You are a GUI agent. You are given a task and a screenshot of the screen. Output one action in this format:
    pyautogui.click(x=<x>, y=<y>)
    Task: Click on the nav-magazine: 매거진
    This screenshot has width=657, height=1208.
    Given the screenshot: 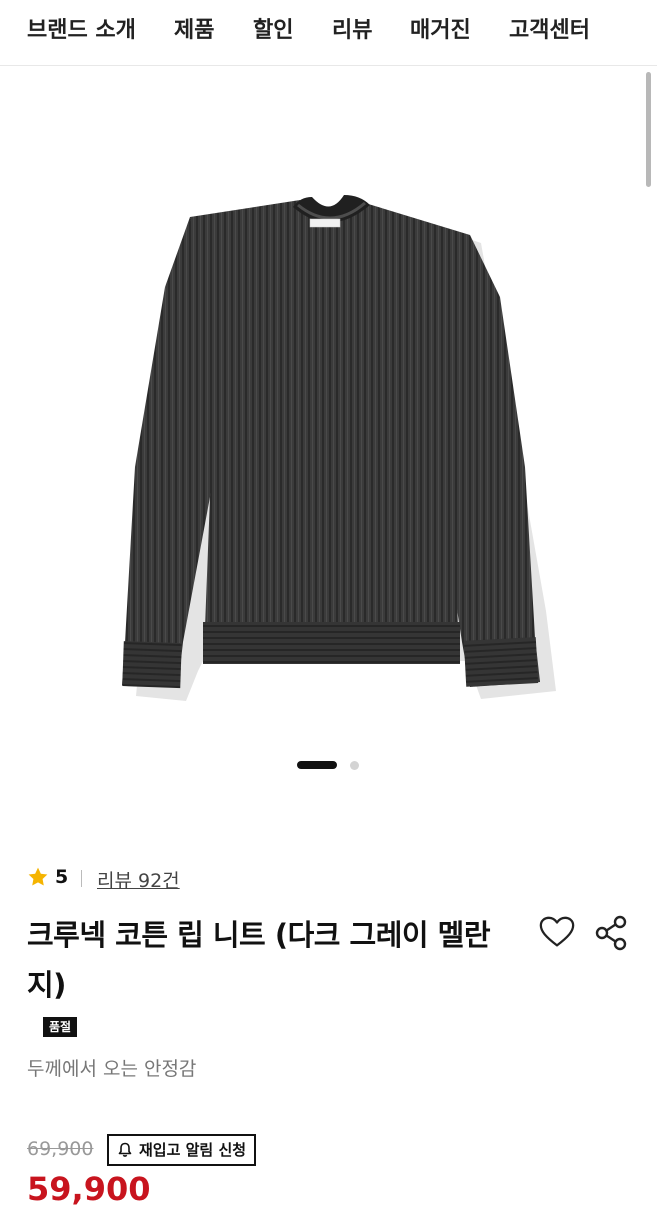 What is the action you would take?
    pyautogui.click(x=440, y=28)
    